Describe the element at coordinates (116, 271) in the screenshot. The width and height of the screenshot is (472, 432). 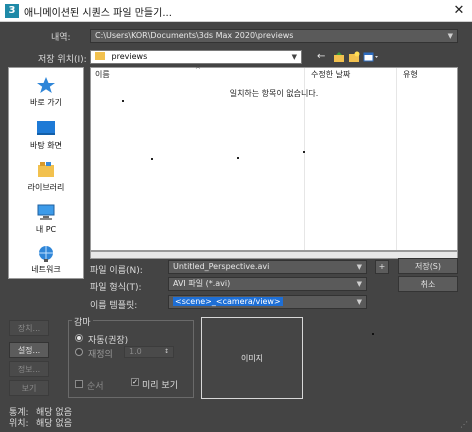
I see `file-name-label: 파일 이름(N):` at that location.